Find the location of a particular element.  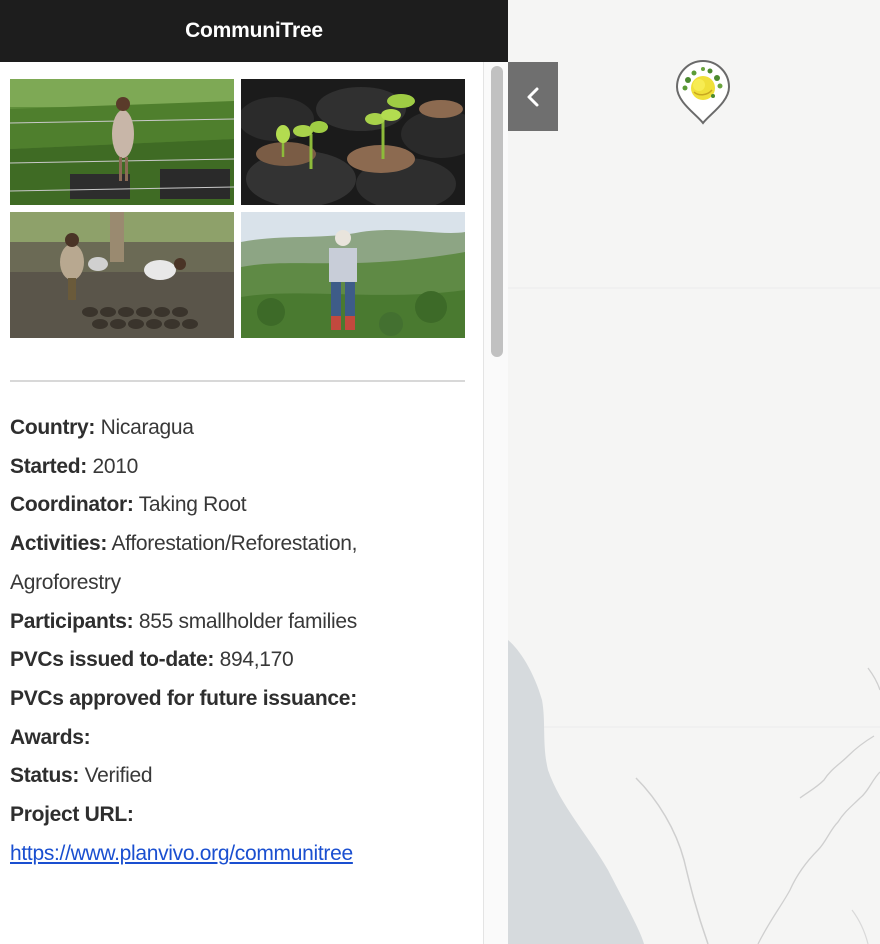

detail-pvcs-future: PVCs approved for future issuance: is located at coordinates (183, 698).